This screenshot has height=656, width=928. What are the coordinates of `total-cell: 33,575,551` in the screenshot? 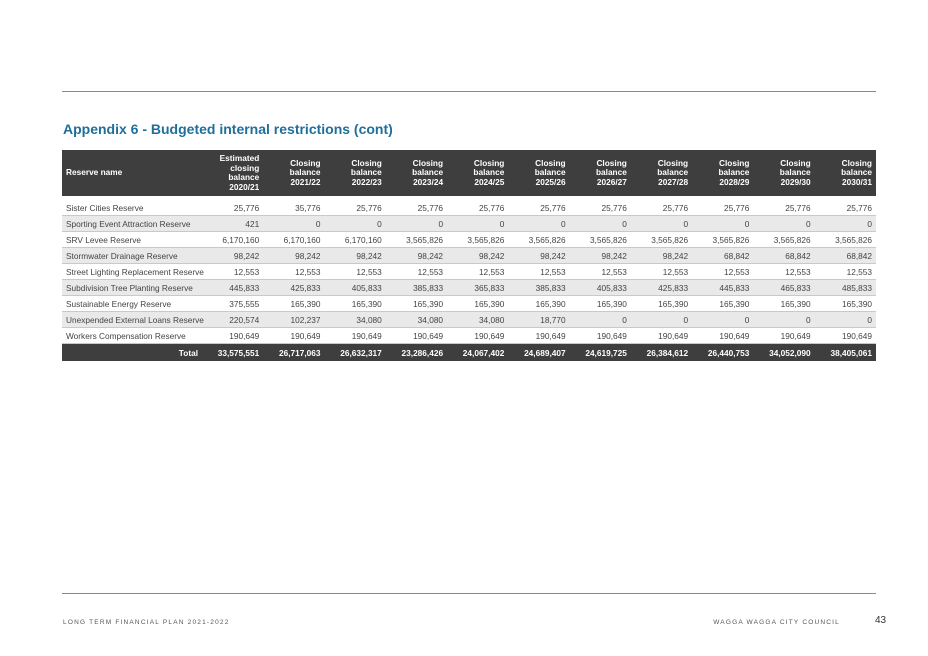 It's located at (233, 352).